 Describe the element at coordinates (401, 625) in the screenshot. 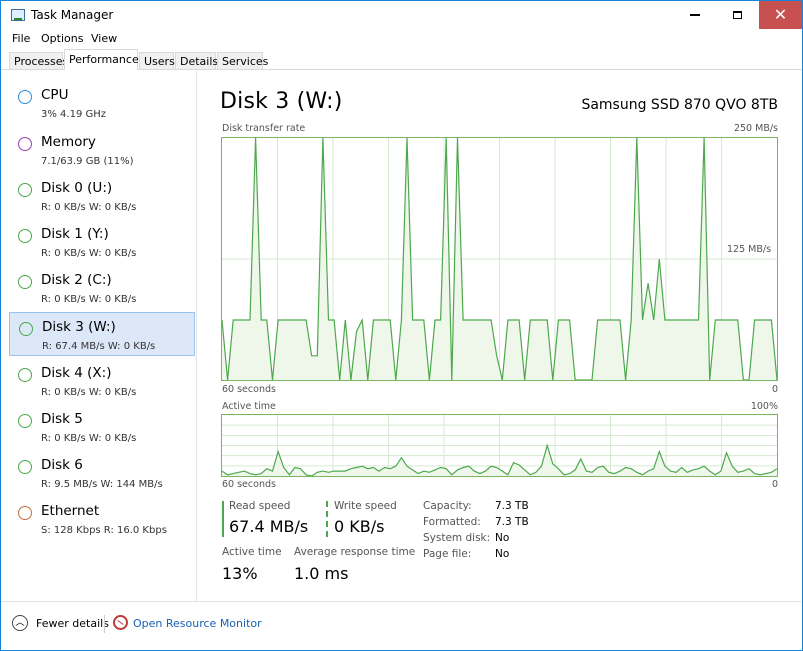

I see `footer-bar: ︿ Fewer details Open Resource Monitor` at that location.